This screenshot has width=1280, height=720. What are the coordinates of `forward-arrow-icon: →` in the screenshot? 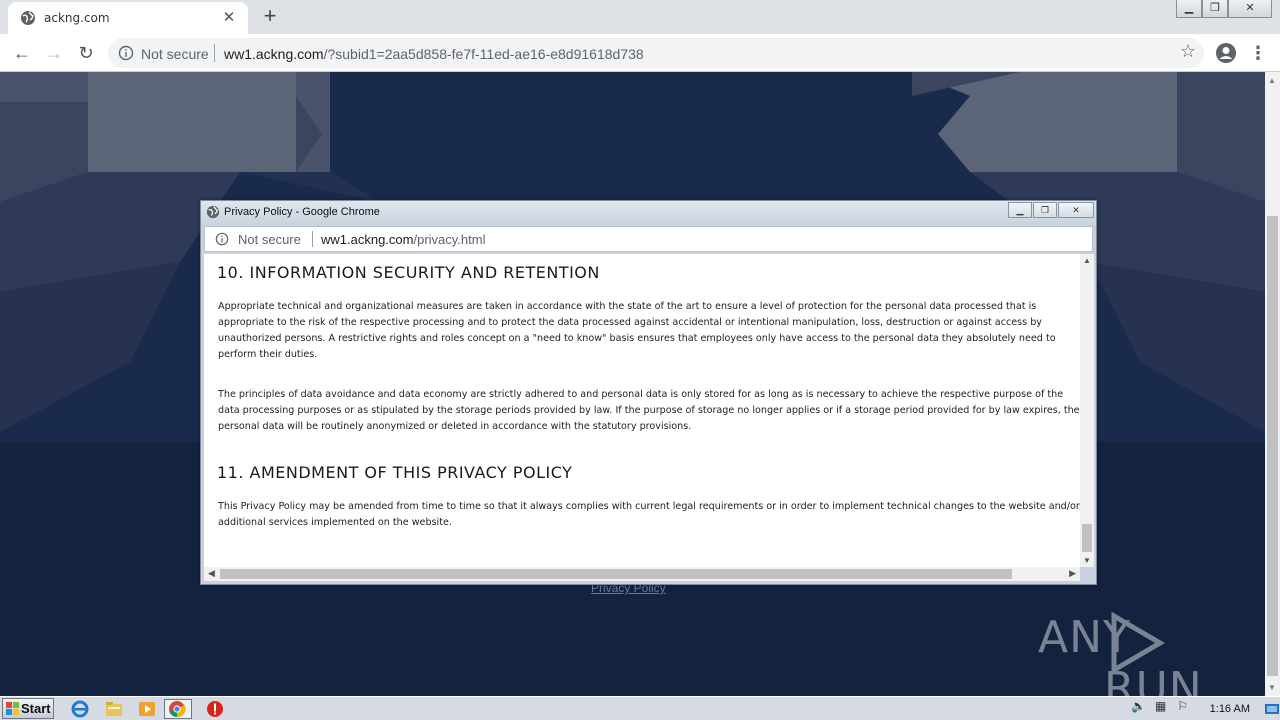 It's located at (54, 53).